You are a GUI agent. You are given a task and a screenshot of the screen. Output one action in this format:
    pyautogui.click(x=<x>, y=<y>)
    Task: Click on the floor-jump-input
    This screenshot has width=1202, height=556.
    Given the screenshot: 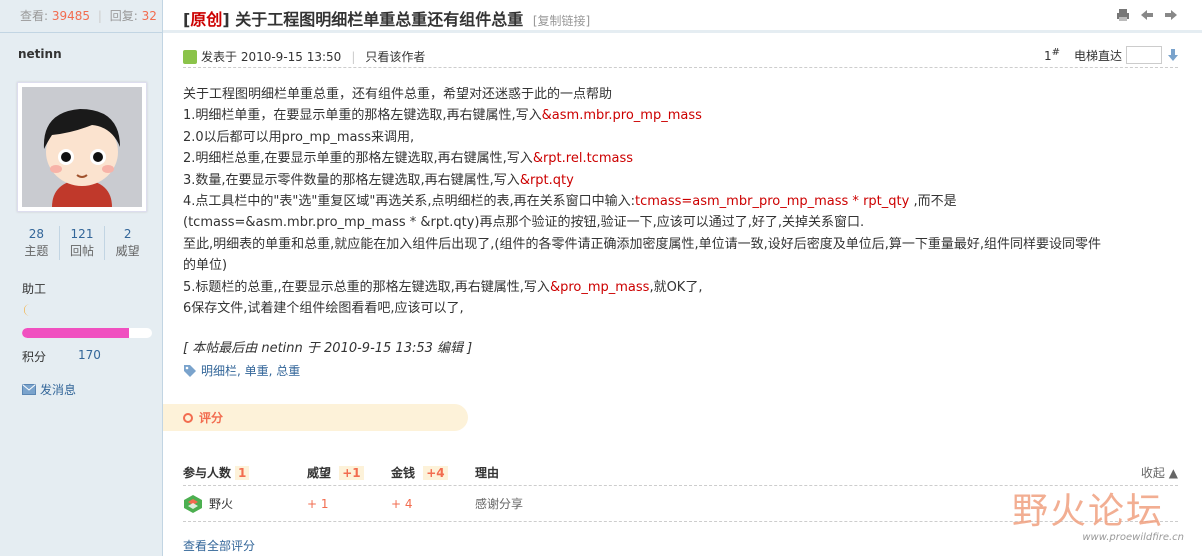 What is the action you would take?
    pyautogui.click(x=1144, y=55)
    